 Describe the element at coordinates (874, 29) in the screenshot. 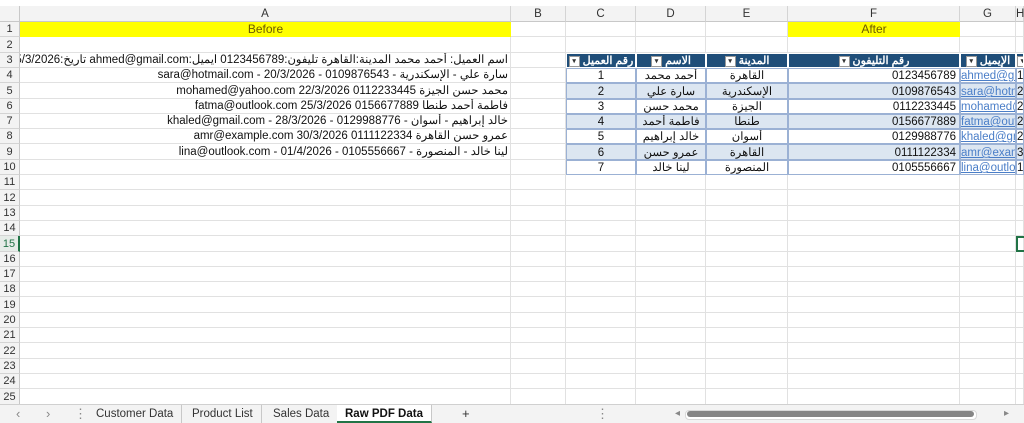

I see `after-label: After` at that location.